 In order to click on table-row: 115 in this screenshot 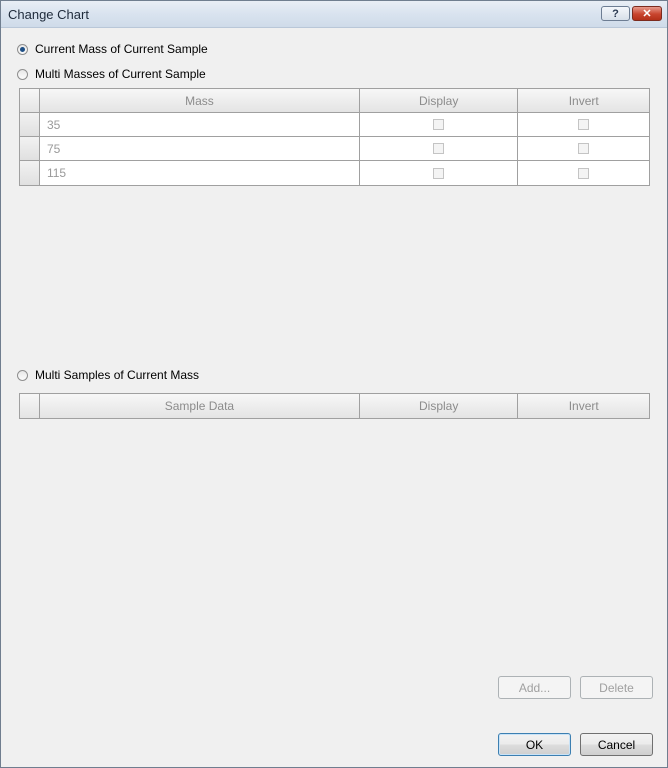, I will do `click(334, 173)`.